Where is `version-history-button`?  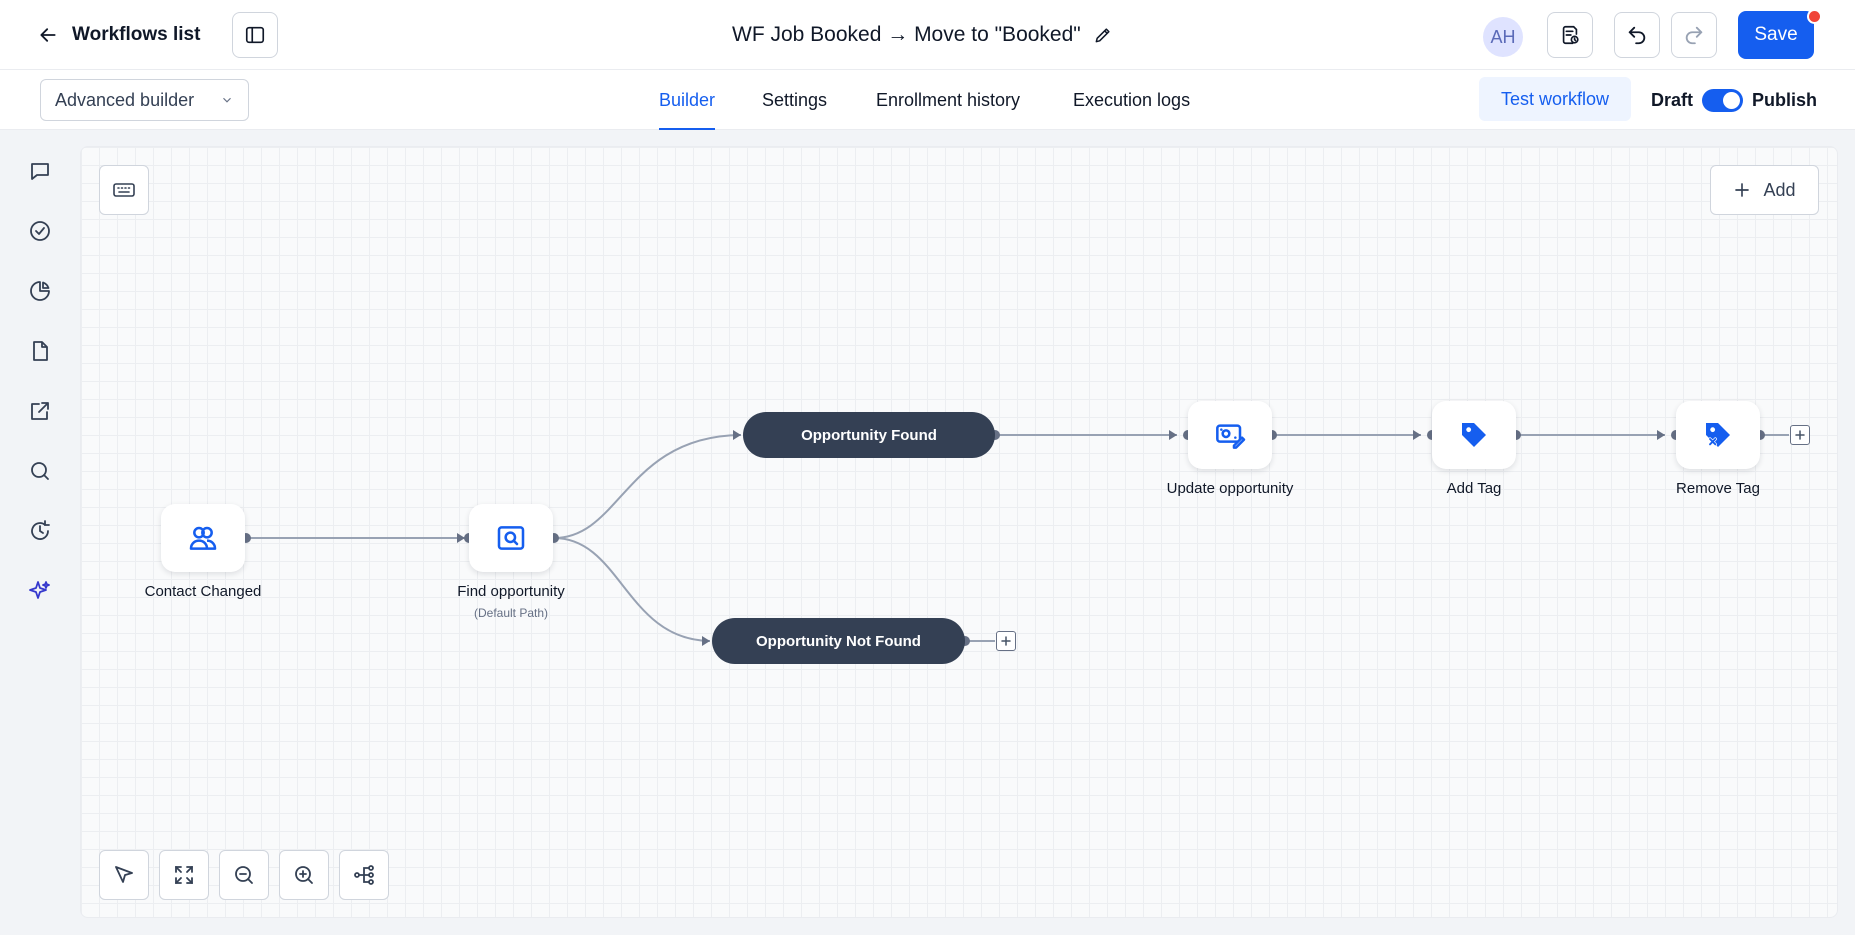
version-history-button is located at coordinates (1570, 35).